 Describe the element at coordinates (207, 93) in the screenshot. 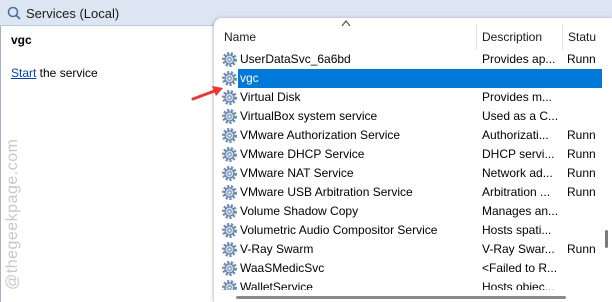

I see `red-arrow-icon` at that location.